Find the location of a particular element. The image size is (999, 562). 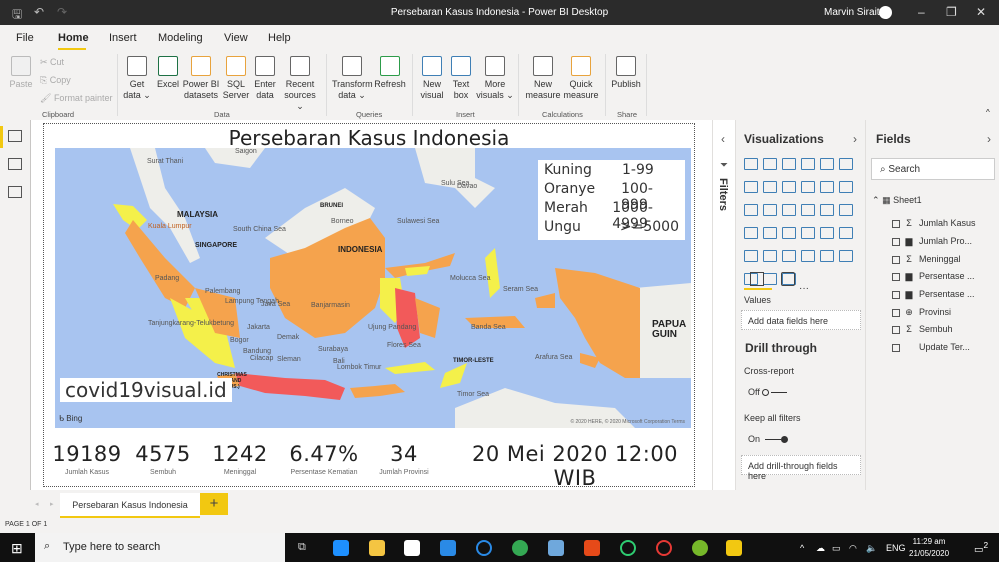

notification-icon: ▭2 is located at coordinates (981, 547).